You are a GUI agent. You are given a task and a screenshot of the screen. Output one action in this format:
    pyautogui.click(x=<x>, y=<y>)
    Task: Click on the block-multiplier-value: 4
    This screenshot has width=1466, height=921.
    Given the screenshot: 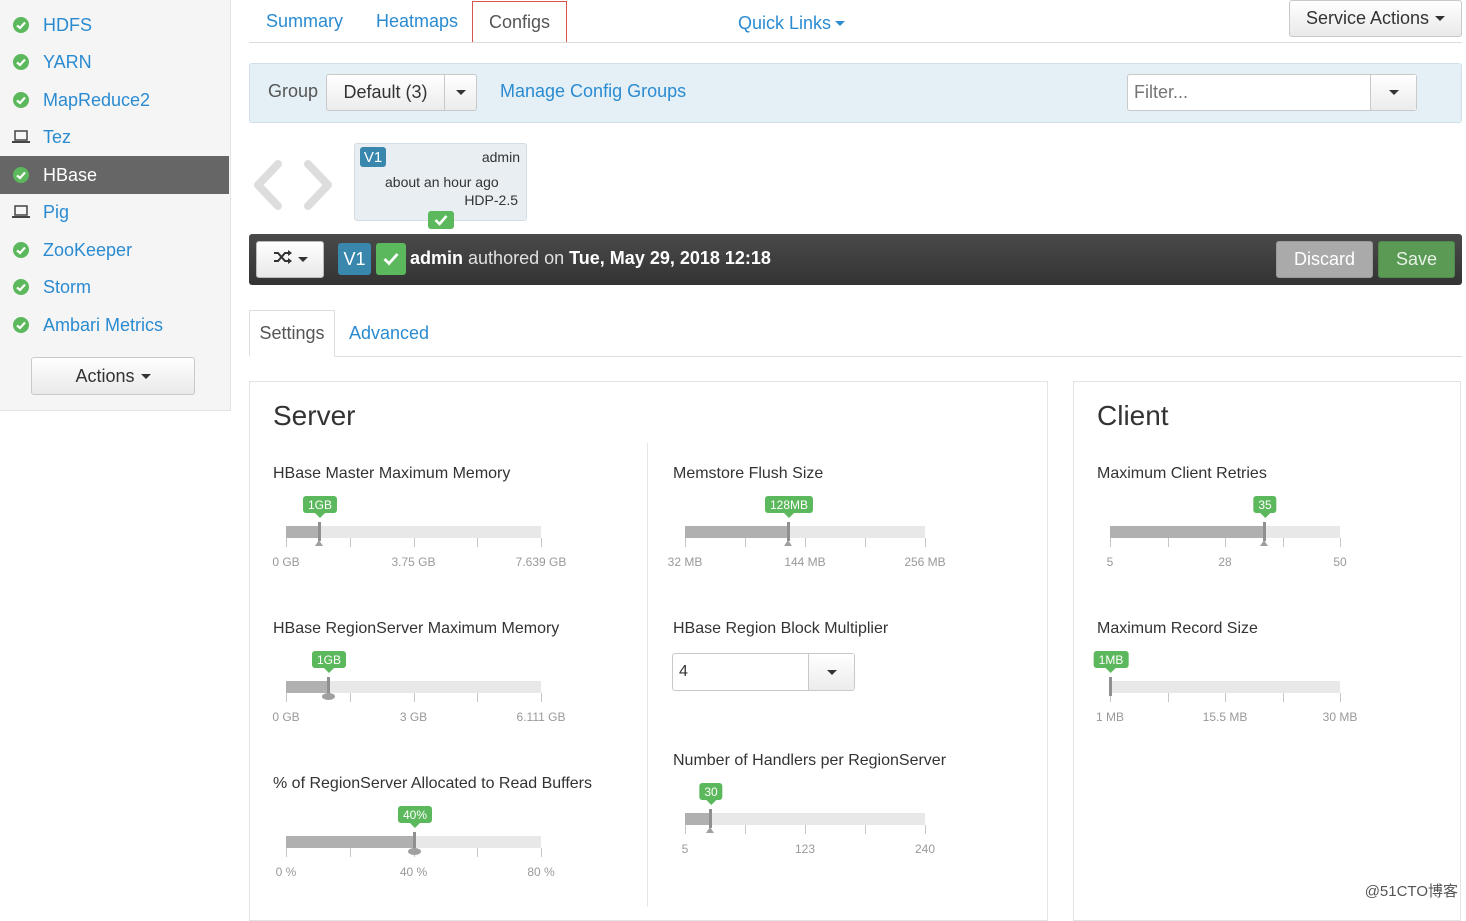 What is the action you would take?
    pyautogui.click(x=683, y=671)
    